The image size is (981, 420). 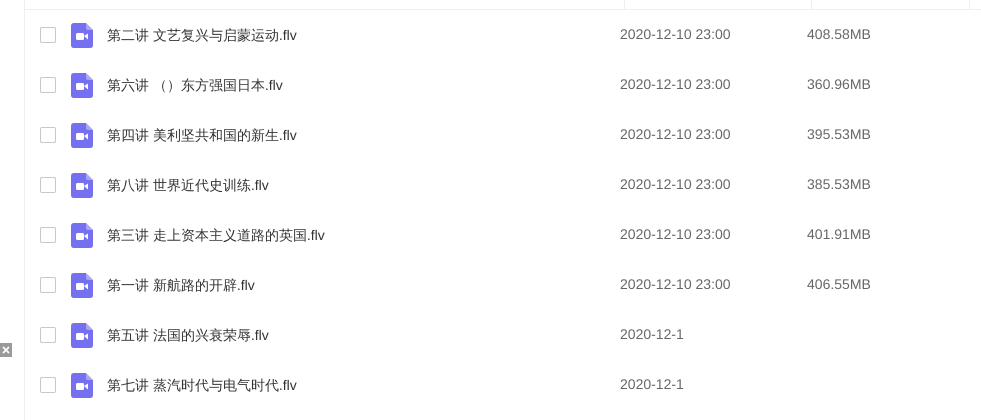 I want to click on file-size: 408.58MB, so click(x=839, y=34).